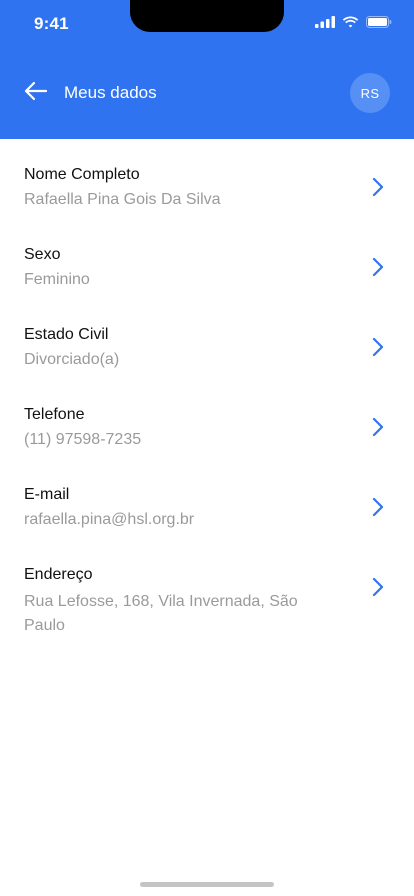 The image size is (414, 896). Describe the element at coordinates (370, 93) in the screenshot. I see `avatar: RS` at that location.